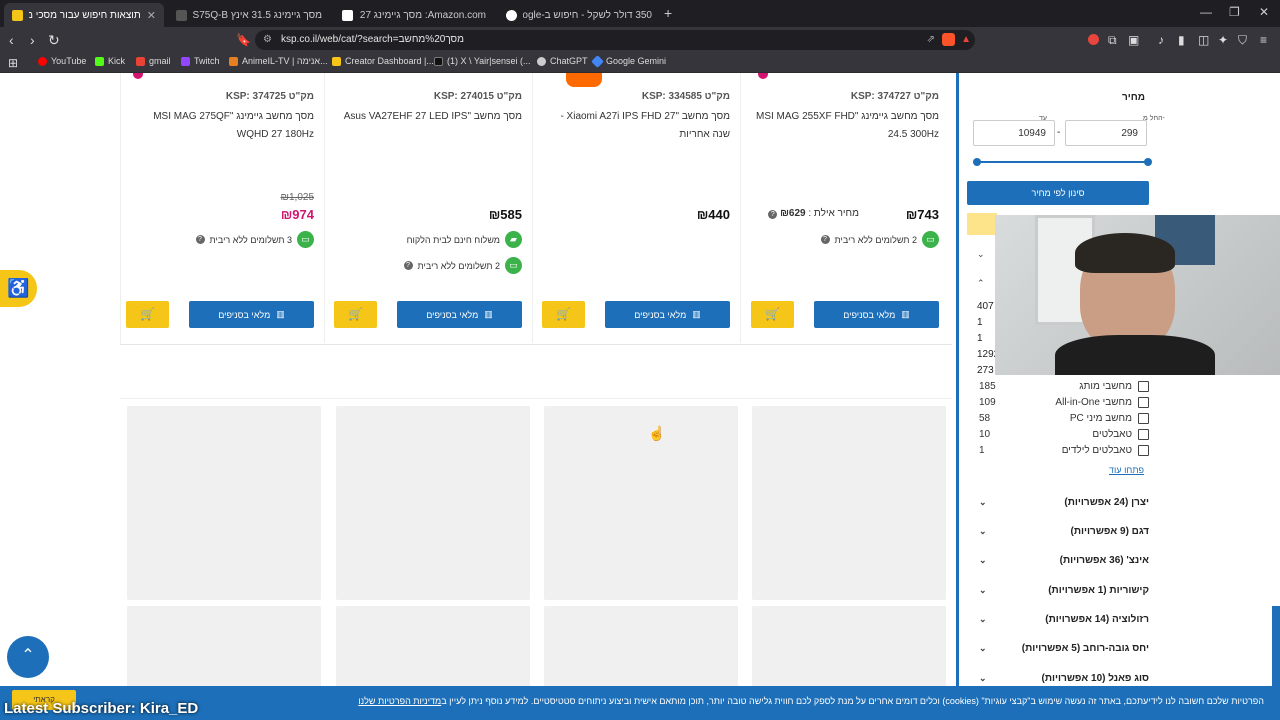 The width and height of the screenshot is (1280, 720). Describe the element at coordinates (1223, 40) in the screenshot. I see `leo-icon: ✦` at that location.